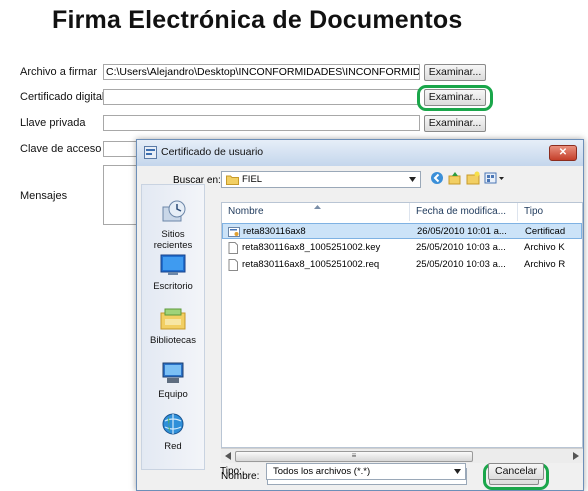 This screenshot has width=588, height=491. Describe the element at coordinates (228, 456) in the screenshot. I see `scroll-left-icon` at that location.